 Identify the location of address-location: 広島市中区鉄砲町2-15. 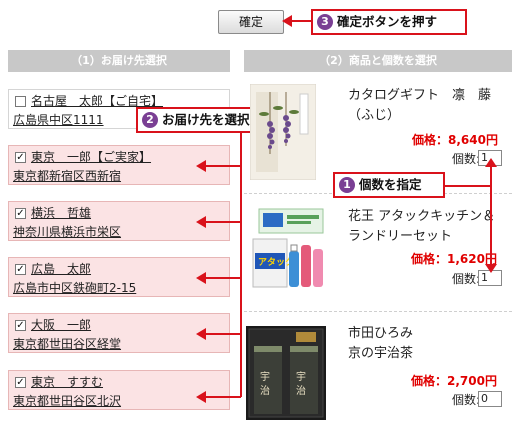
(74, 287).